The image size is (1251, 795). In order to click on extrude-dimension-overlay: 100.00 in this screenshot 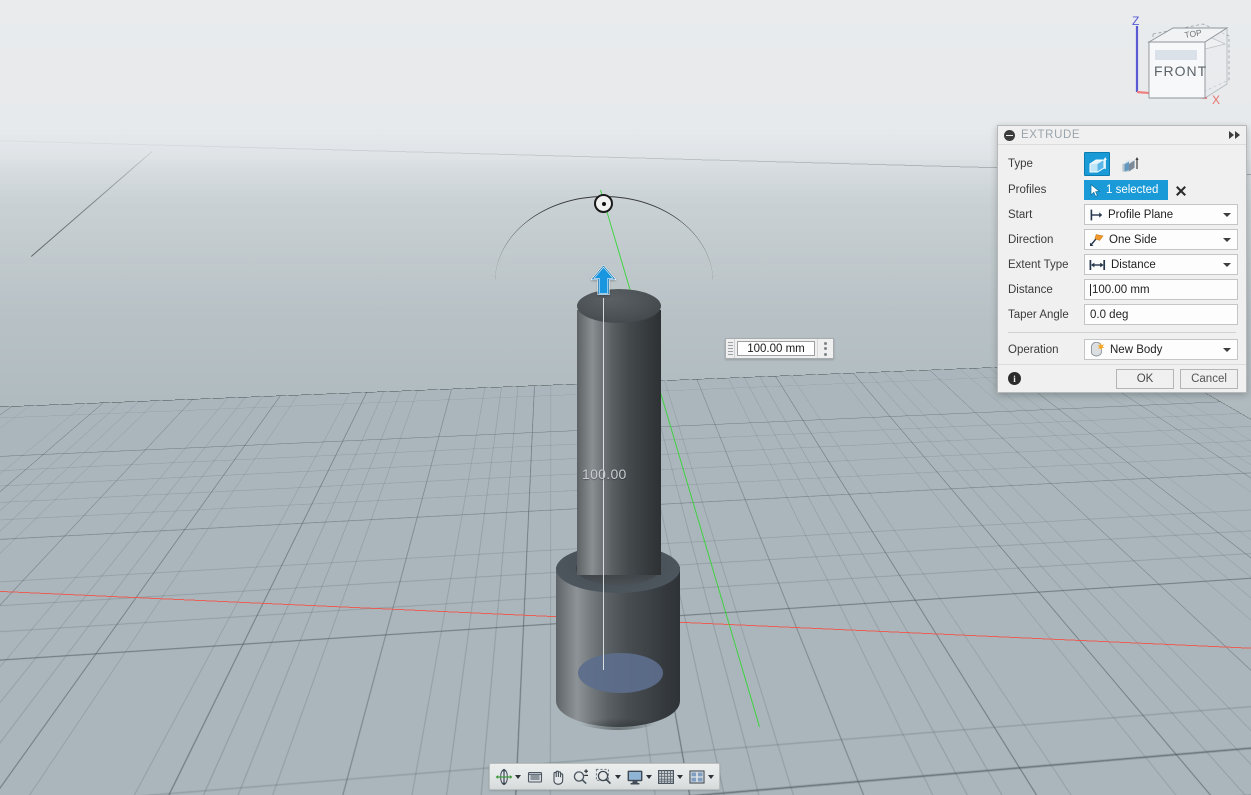, I will do `click(604, 474)`.